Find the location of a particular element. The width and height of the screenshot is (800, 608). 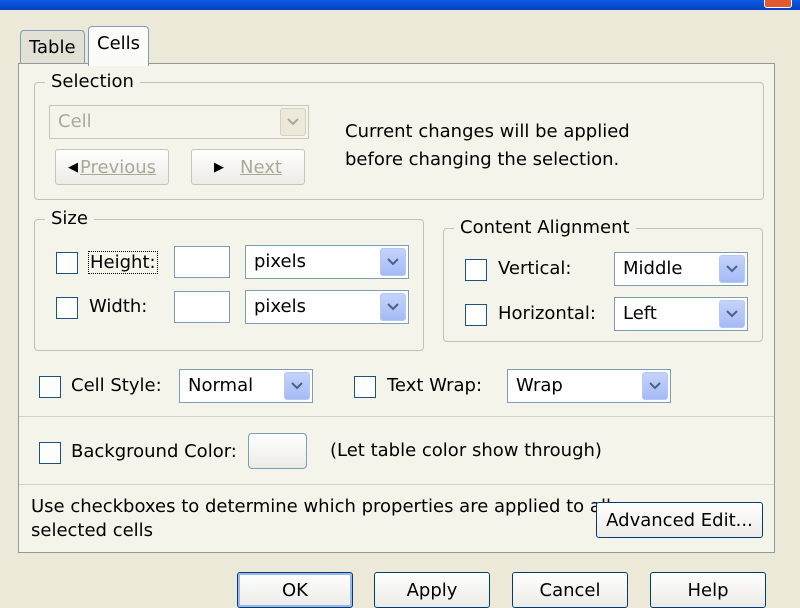

text-wrap-checkbox is located at coordinates (365, 387).